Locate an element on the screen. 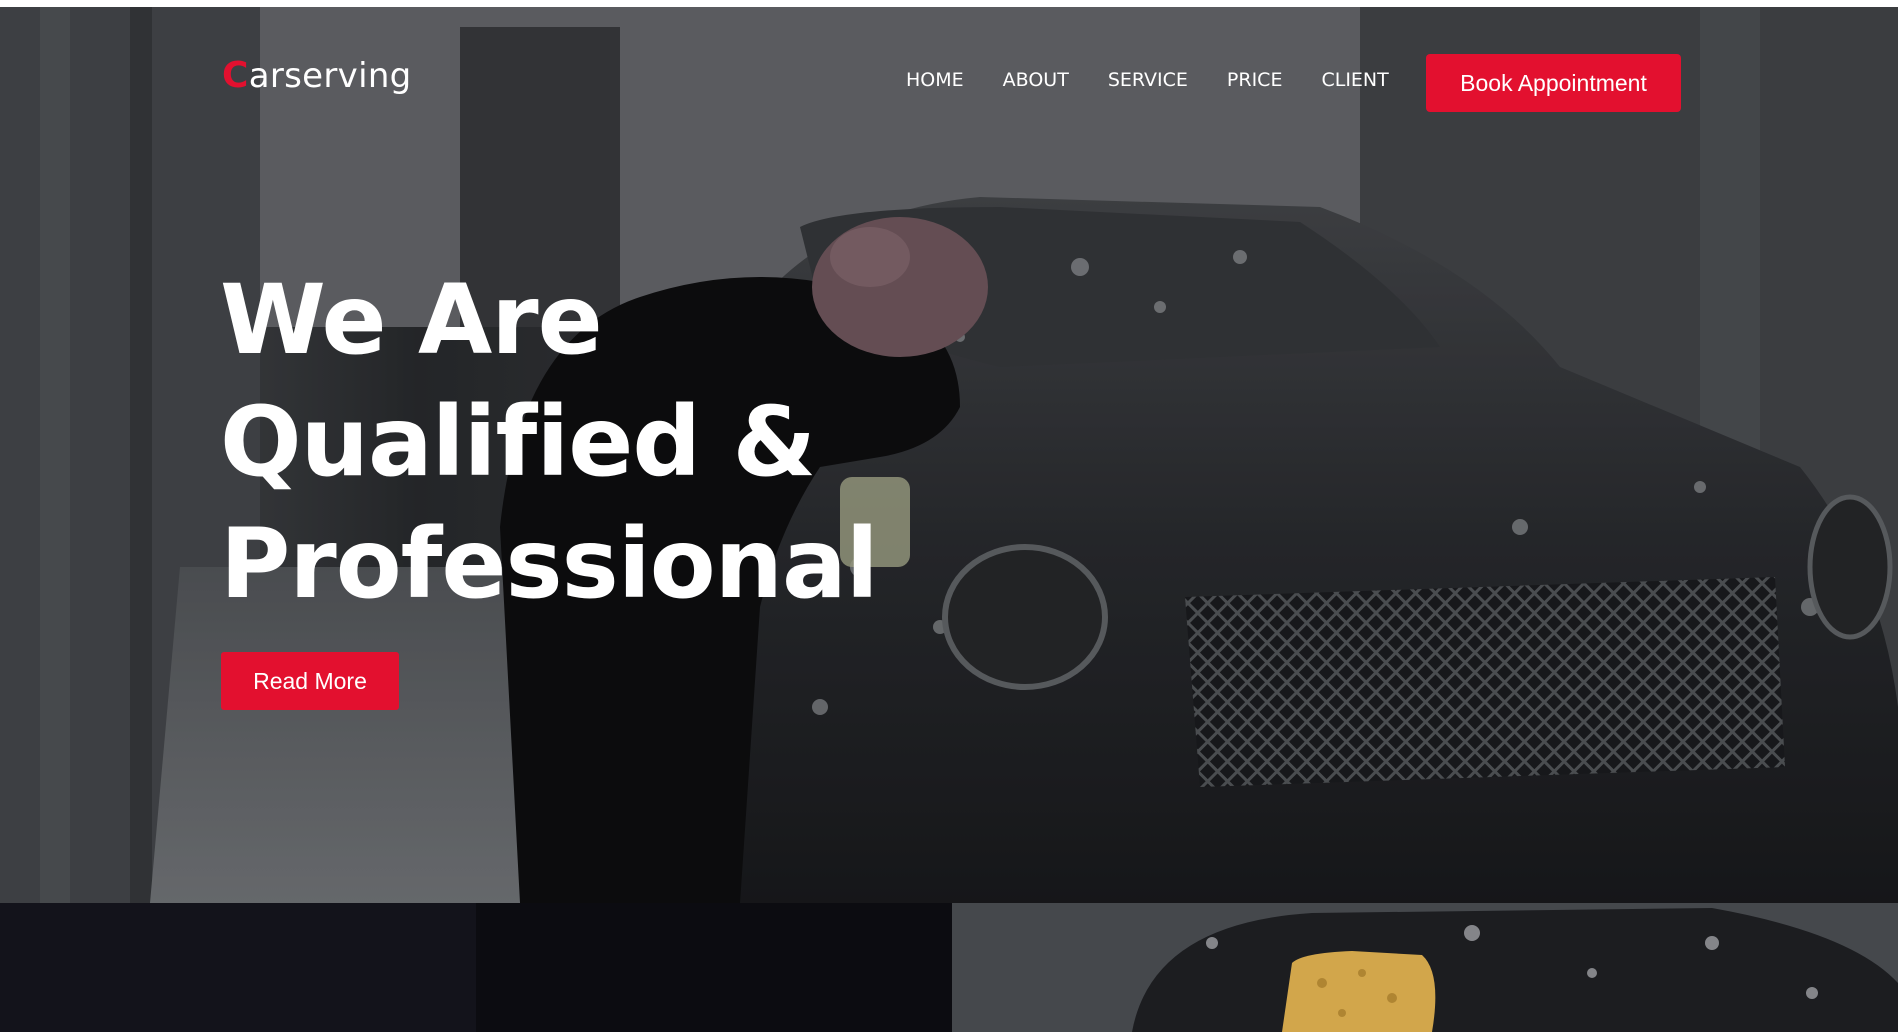  hero-title-line-3: Professional is located at coordinates (549, 564).